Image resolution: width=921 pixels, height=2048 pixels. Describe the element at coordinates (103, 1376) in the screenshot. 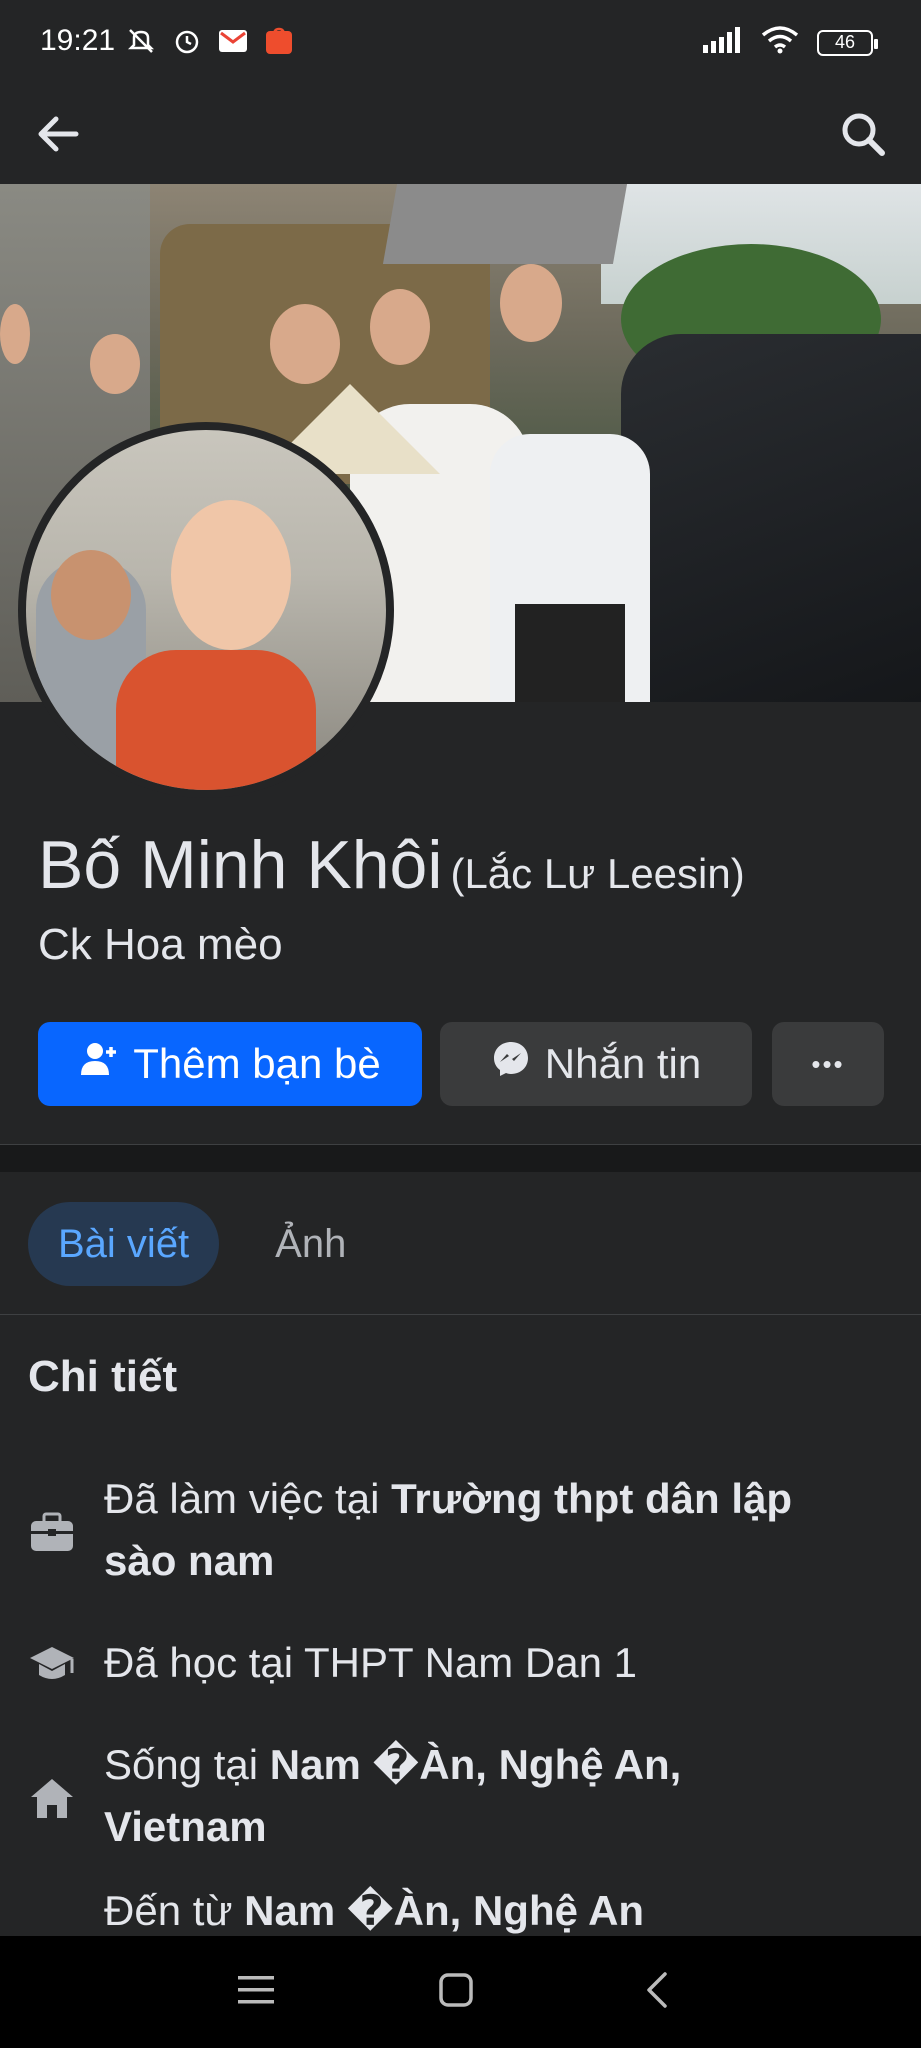

I see `details-title: Chi tiết` at that location.